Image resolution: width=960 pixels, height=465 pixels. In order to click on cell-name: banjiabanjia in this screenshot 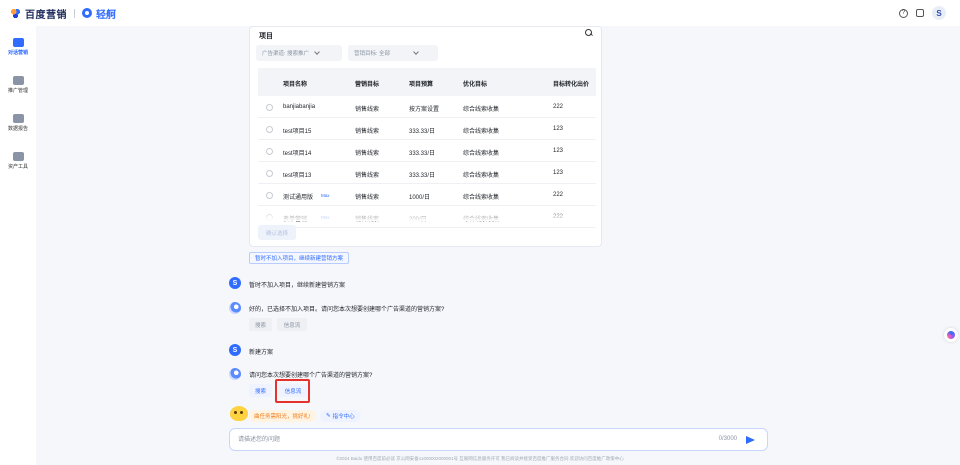, I will do `click(299, 107)`.